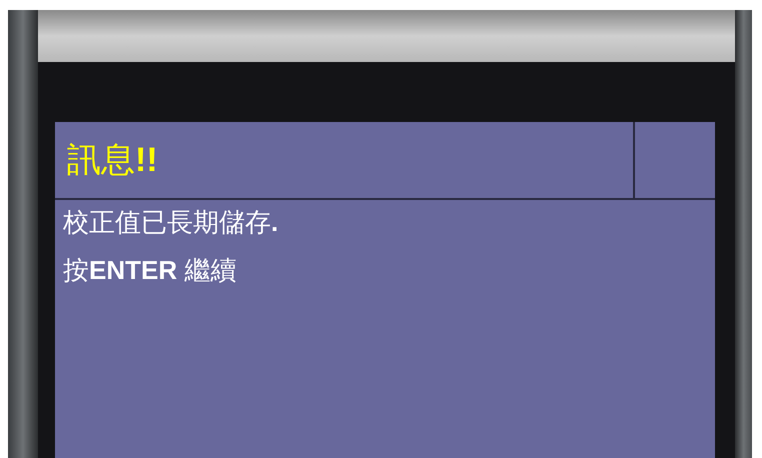 The image size is (762, 458). Describe the element at coordinates (150, 270) in the screenshot. I see `message-text: 按ENTER 繼續` at that location.